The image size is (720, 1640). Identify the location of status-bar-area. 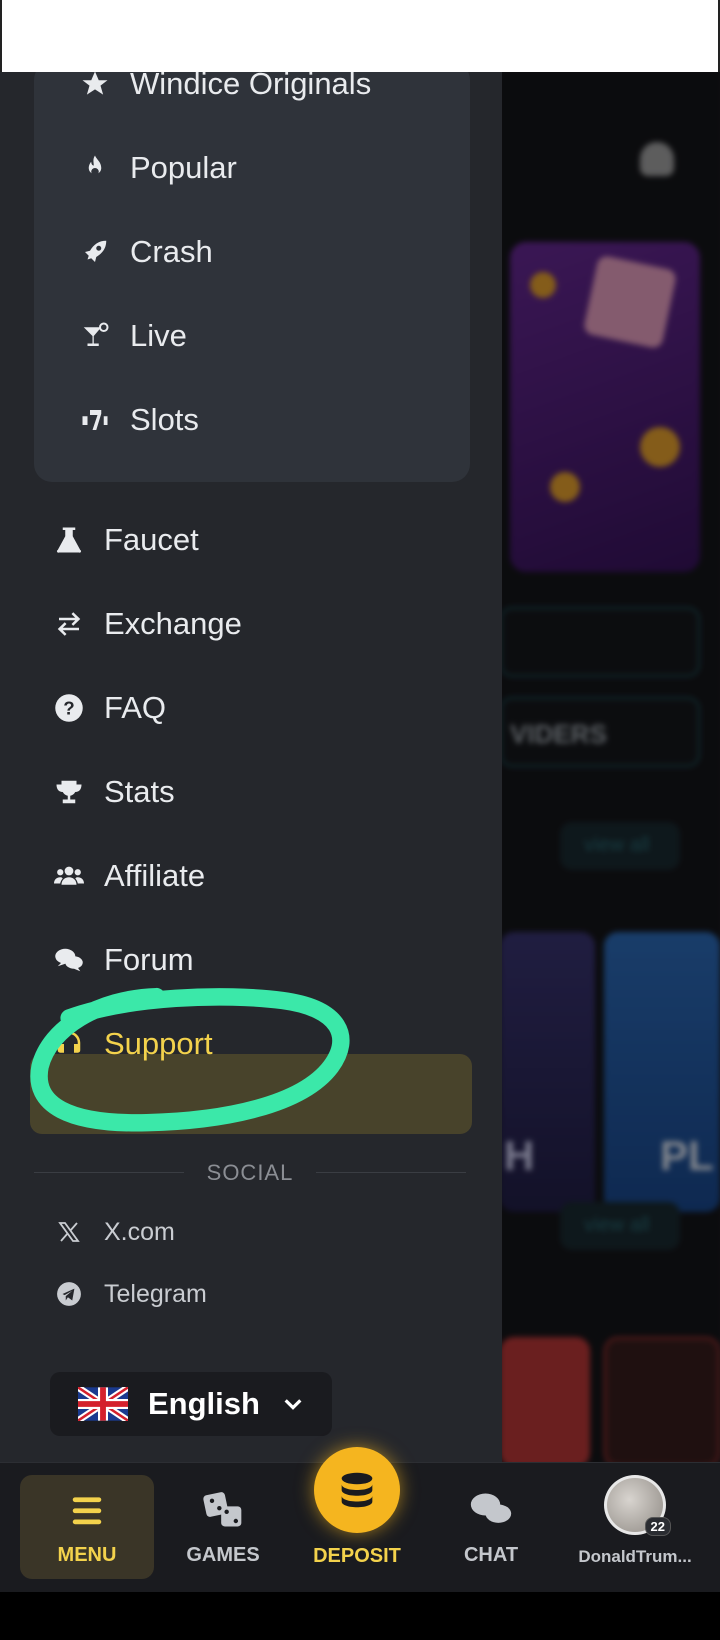
(360, 36).